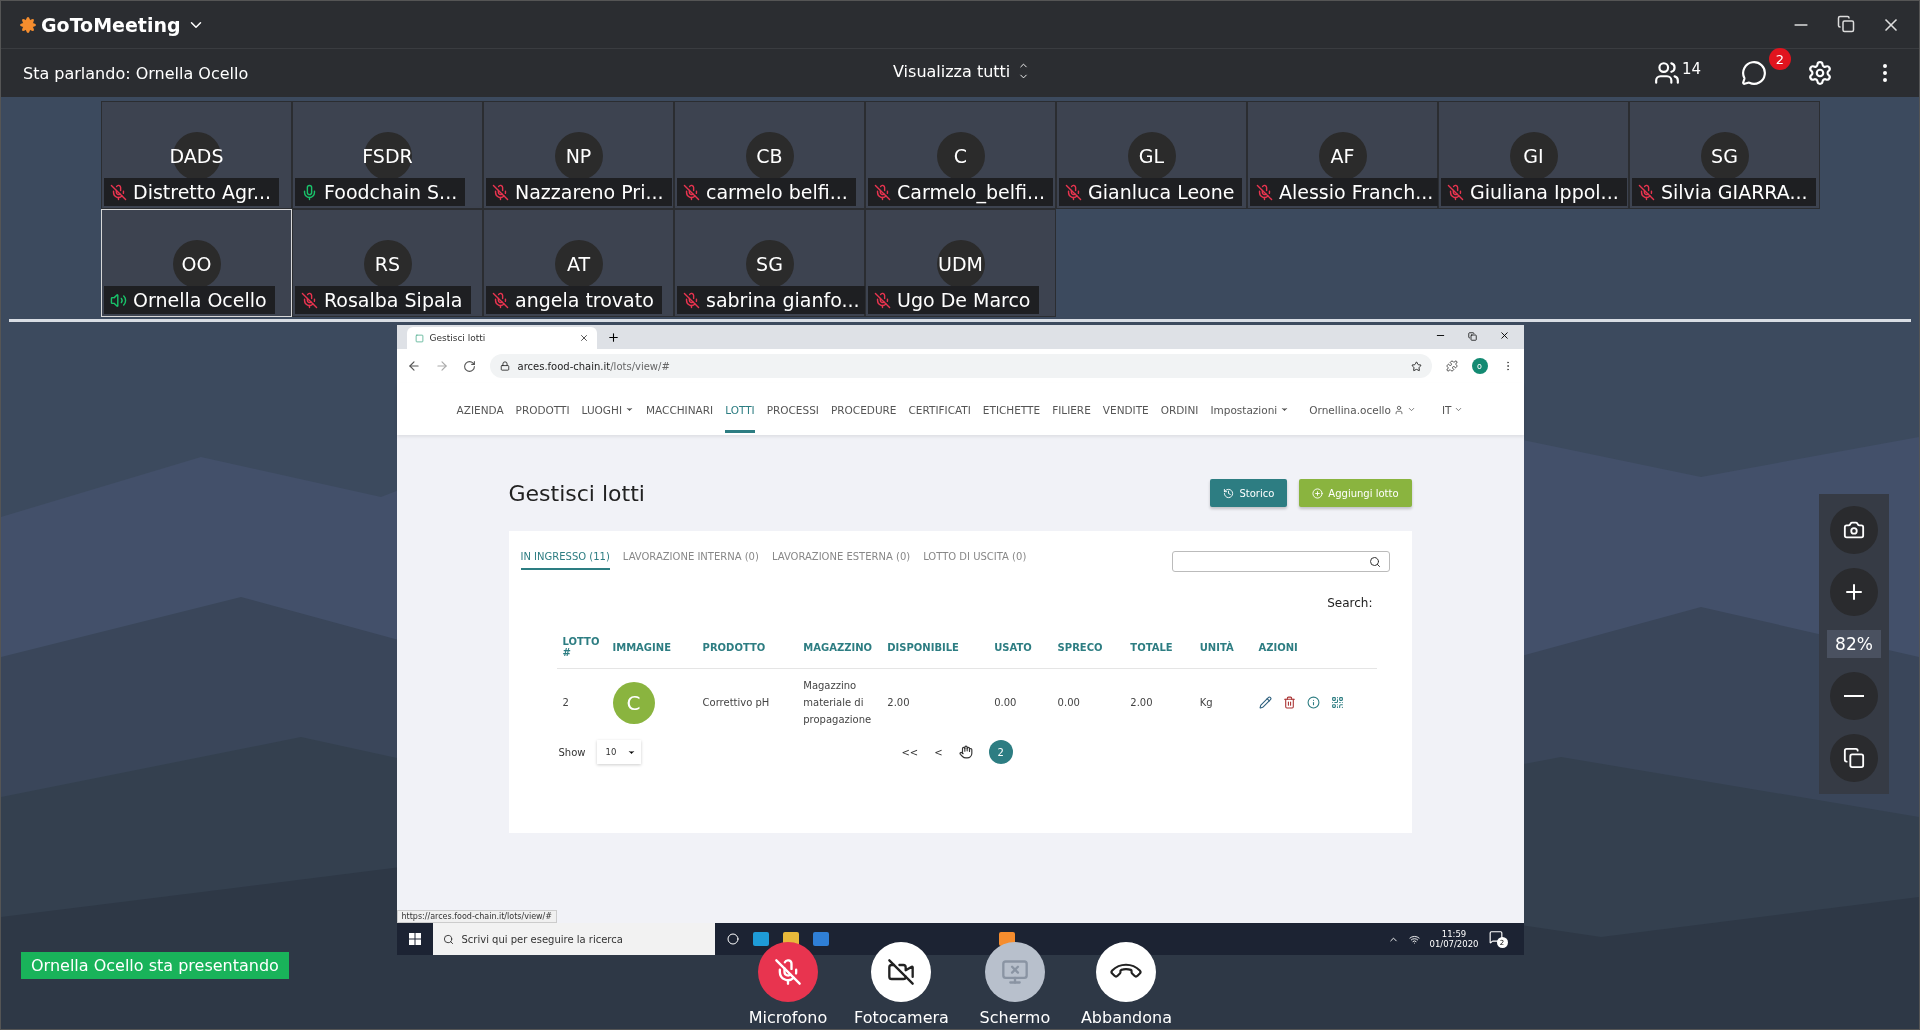 This screenshot has height=1030, width=1920. What do you see at coordinates (613, 337) in the screenshot?
I see `new-tab-icon` at bounding box center [613, 337].